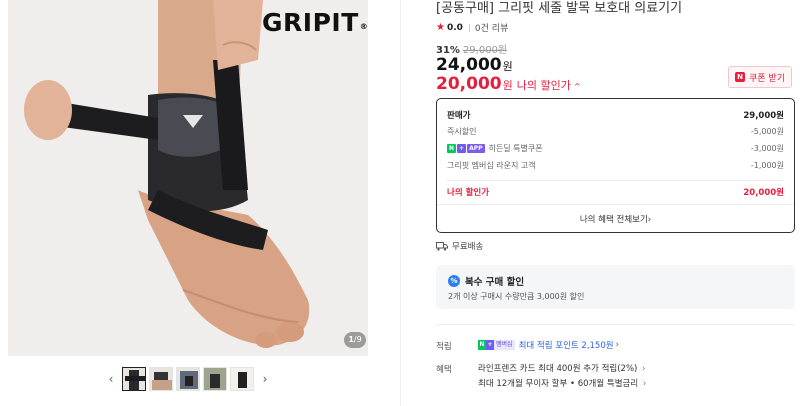 This screenshot has height=406, width=800. Describe the element at coordinates (767, 165) in the screenshot. I see `breakdown-row-value: -1,000원` at that location.